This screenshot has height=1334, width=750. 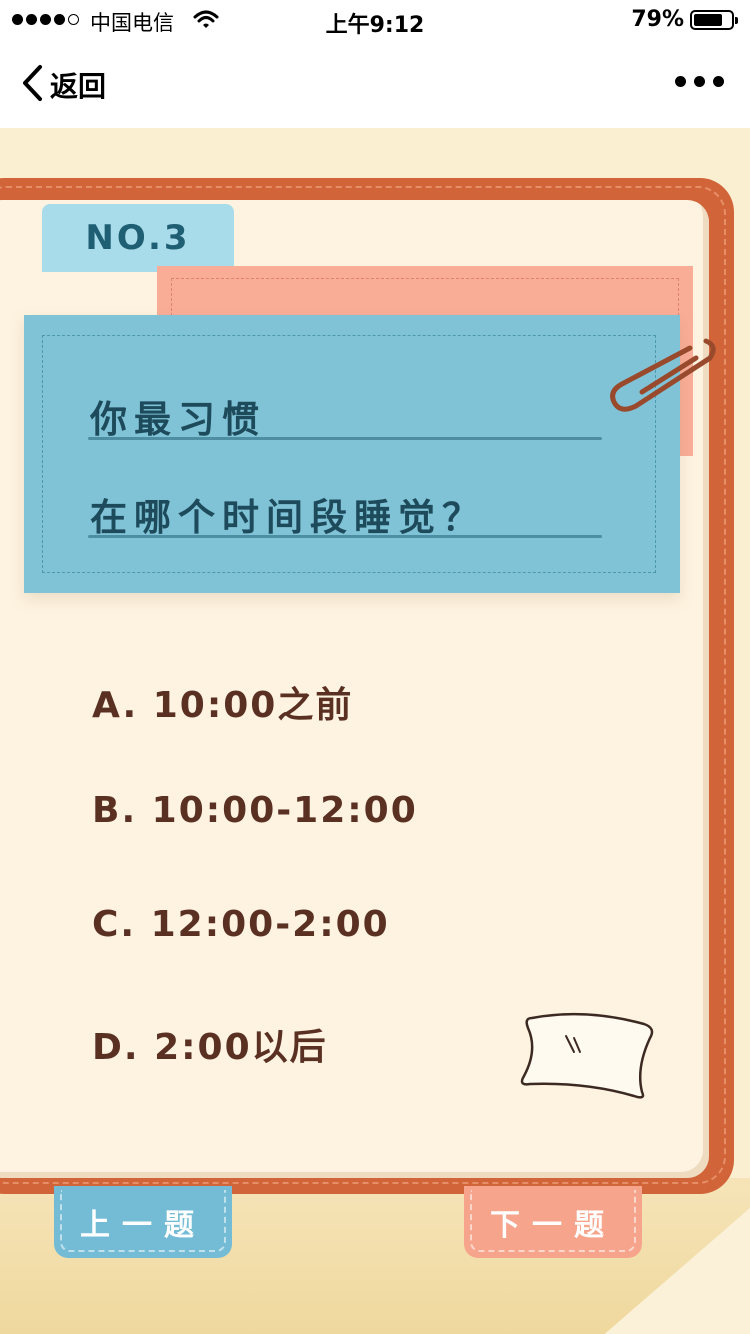 What do you see at coordinates (255, 810) in the screenshot?
I see `option-b: B. 10:00-12:00` at bounding box center [255, 810].